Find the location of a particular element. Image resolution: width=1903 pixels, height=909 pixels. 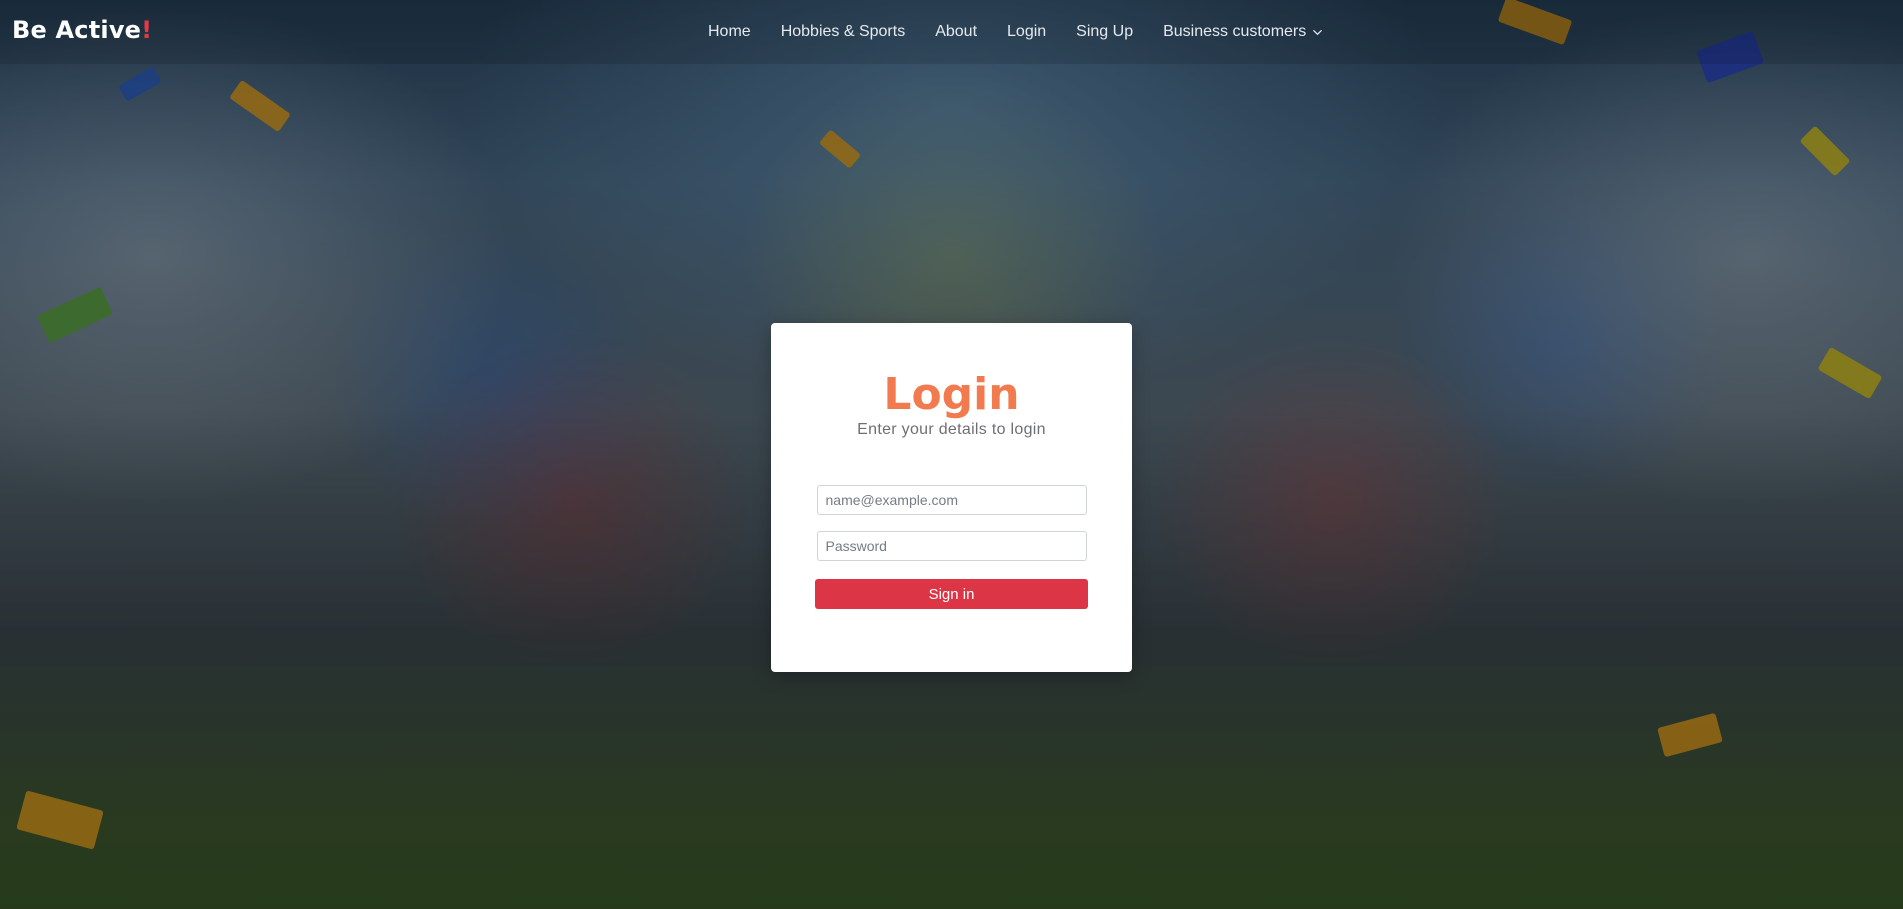

password-field is located at coordinates (951, 546).